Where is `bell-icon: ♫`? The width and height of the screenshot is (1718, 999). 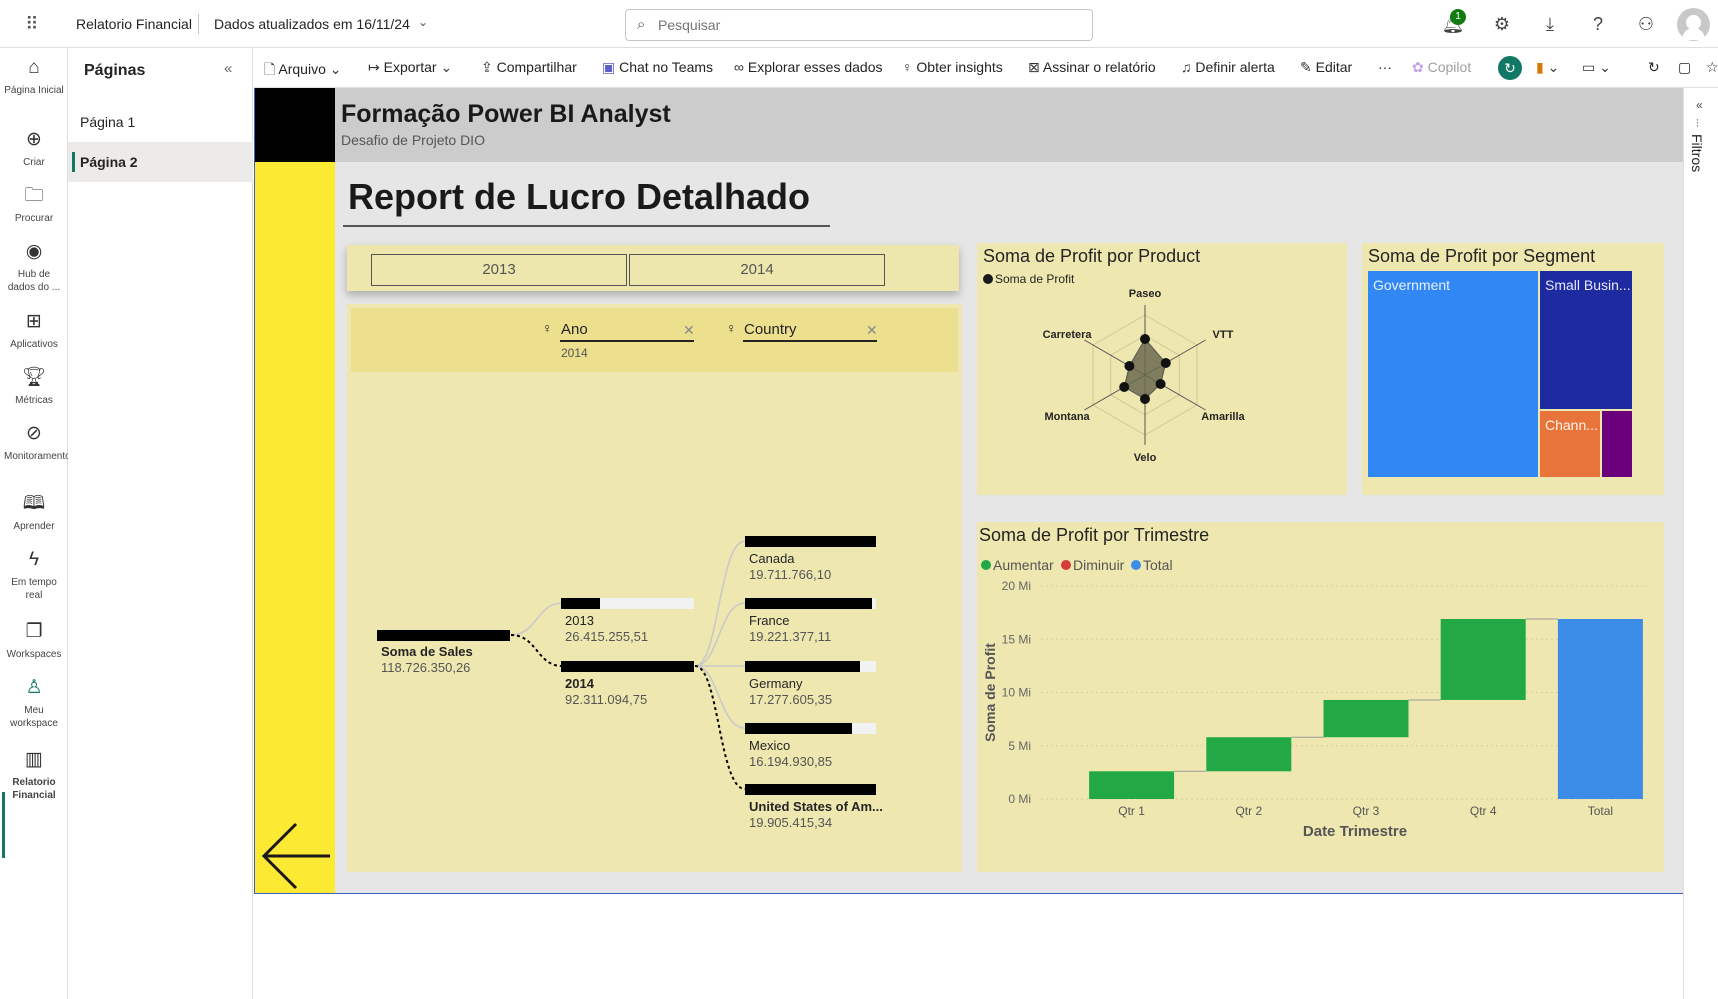 bell-icon: ♫ is located at coordinates (1186, 67).